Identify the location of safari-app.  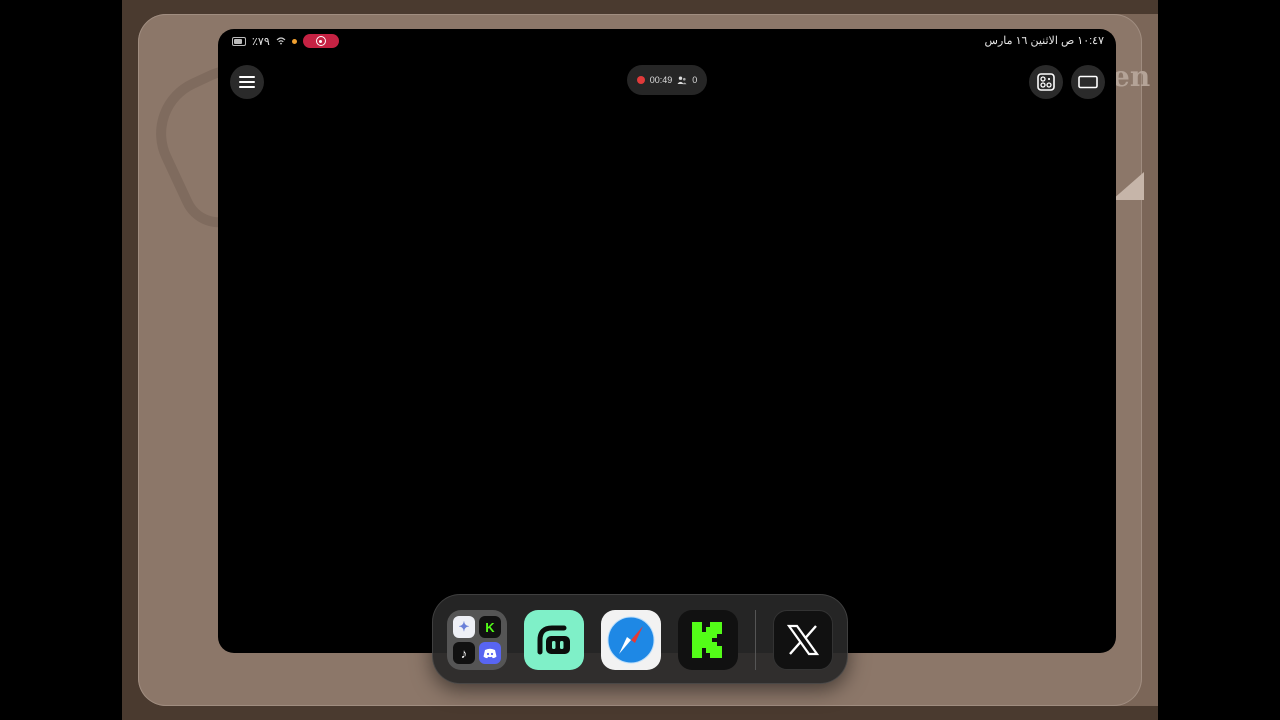
(631, 640).